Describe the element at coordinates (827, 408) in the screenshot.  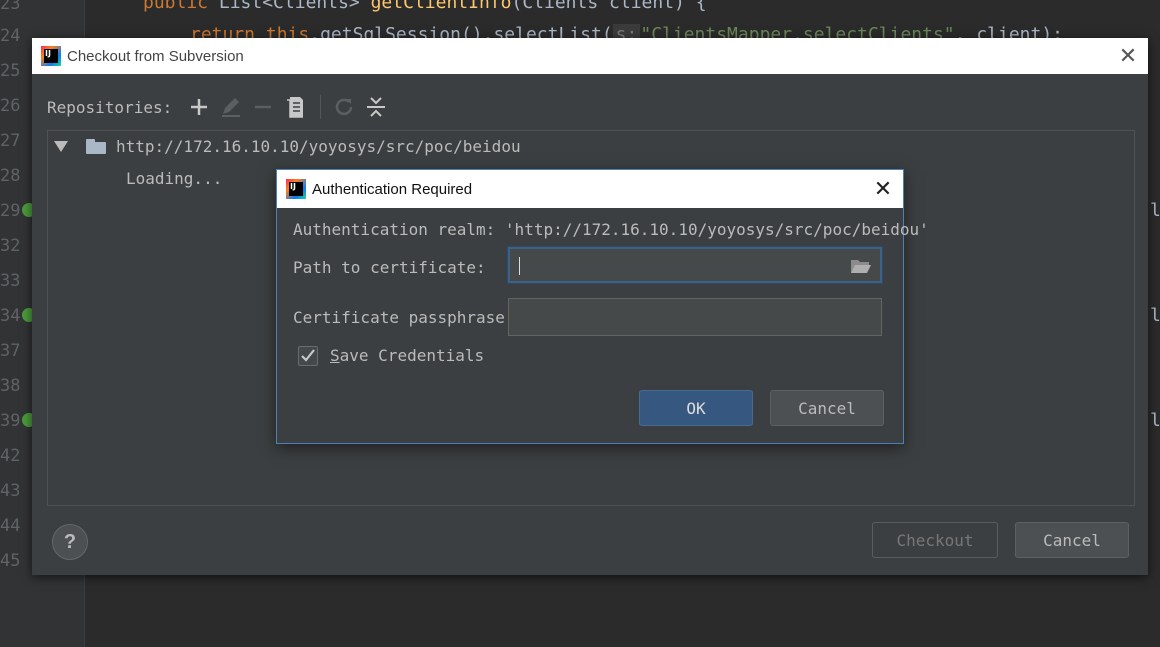
I see `auth-cancel-button: Cancel` at that location.